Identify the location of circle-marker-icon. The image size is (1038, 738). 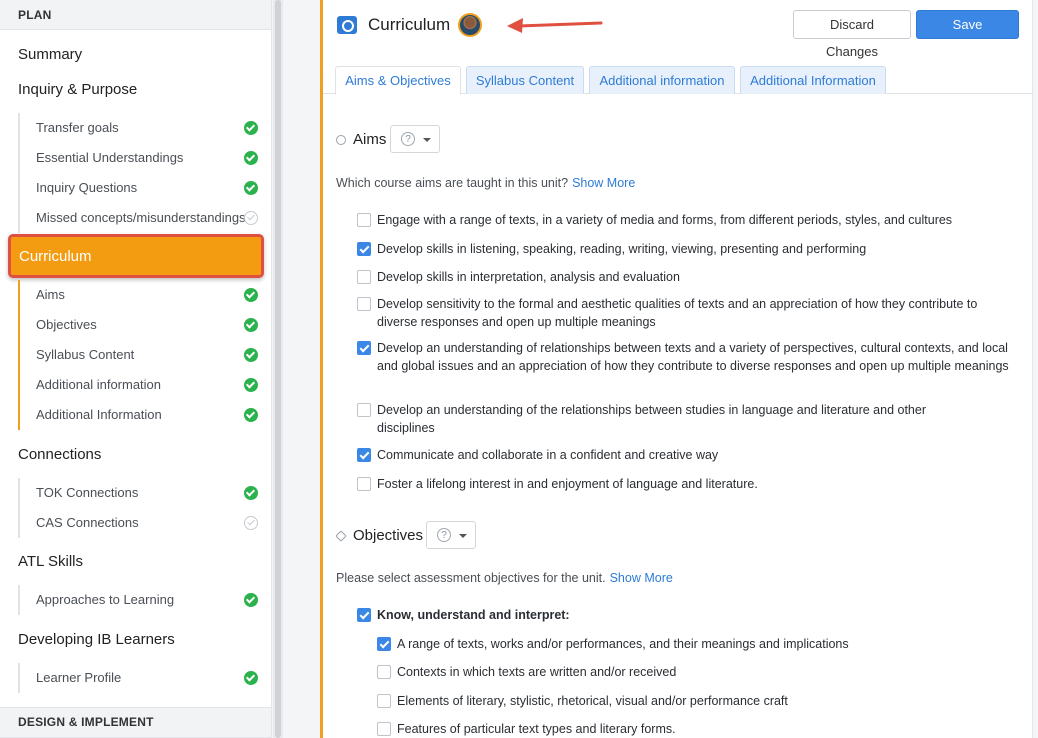
(341, 140).